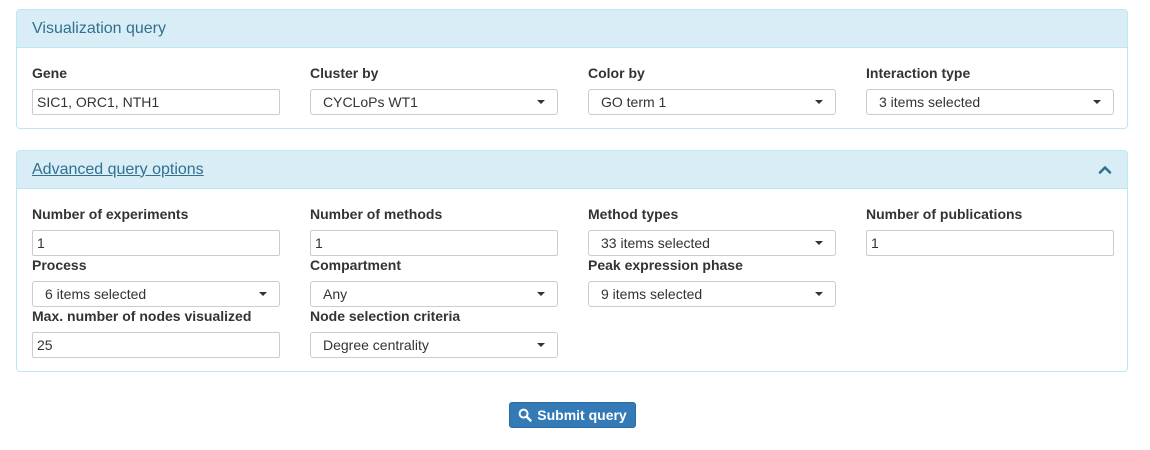 Image resolution: width=1150 pixels, height=450 pixels. I want to click on num-publications-field: Number of publications, so click(990, 231).